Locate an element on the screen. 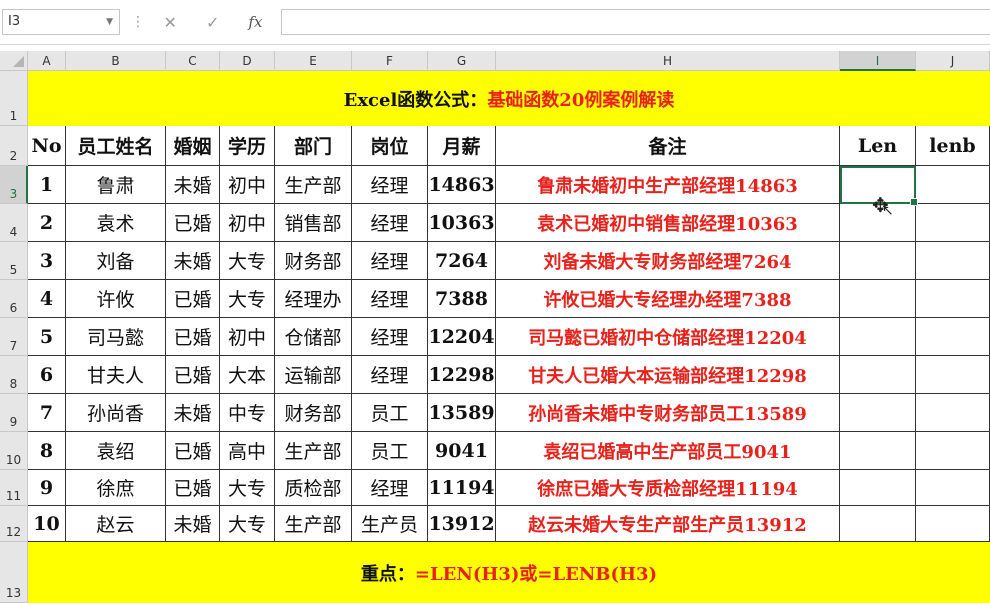 This screenshot has height=603, width=990. name-box: I3 ▼ is located at coordinates (61, 22).